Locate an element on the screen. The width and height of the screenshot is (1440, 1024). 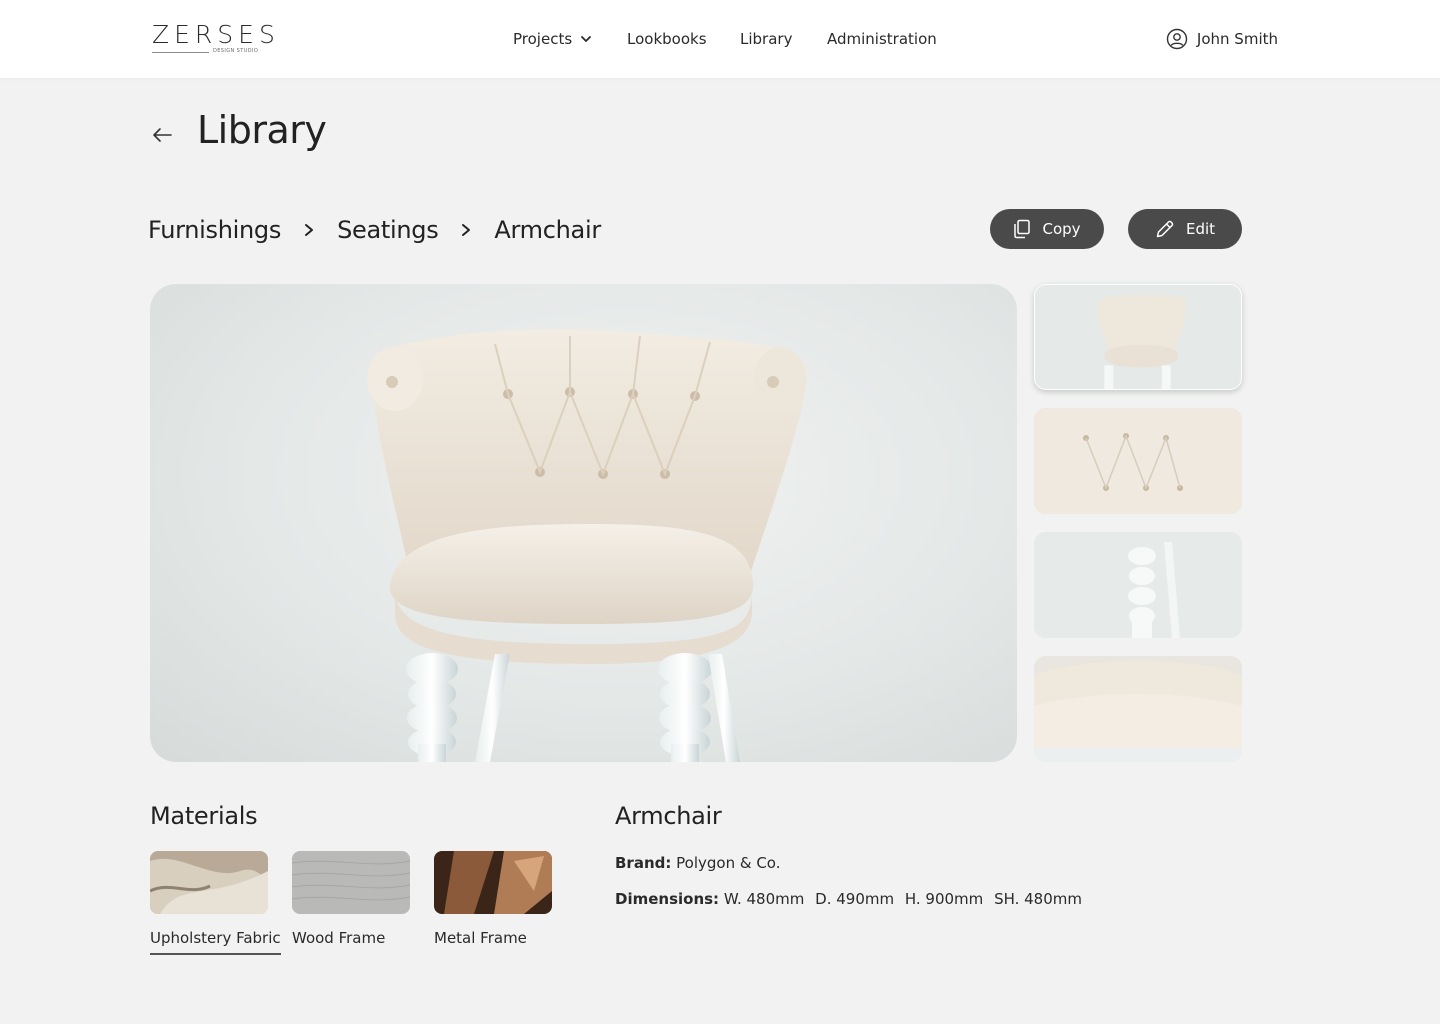
chevron-down-icon is located at coordinates (586, 39).